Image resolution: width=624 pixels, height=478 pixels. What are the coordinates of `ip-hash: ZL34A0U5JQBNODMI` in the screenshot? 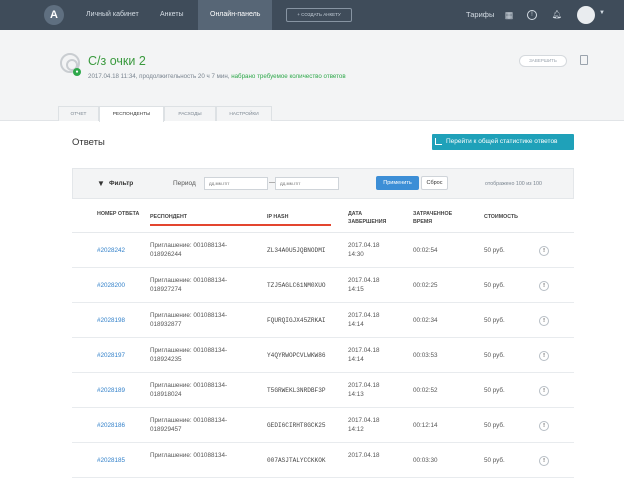 It's located at (296, 250).